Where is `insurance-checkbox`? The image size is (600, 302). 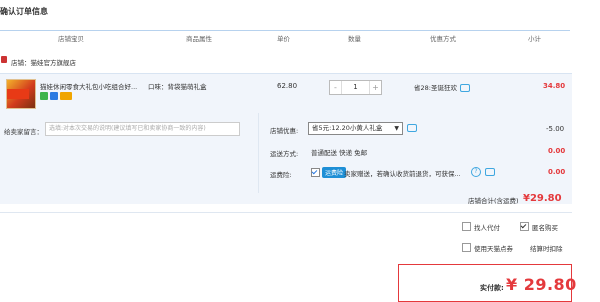
insurance-checkbox is located at coordinates (315, 172).